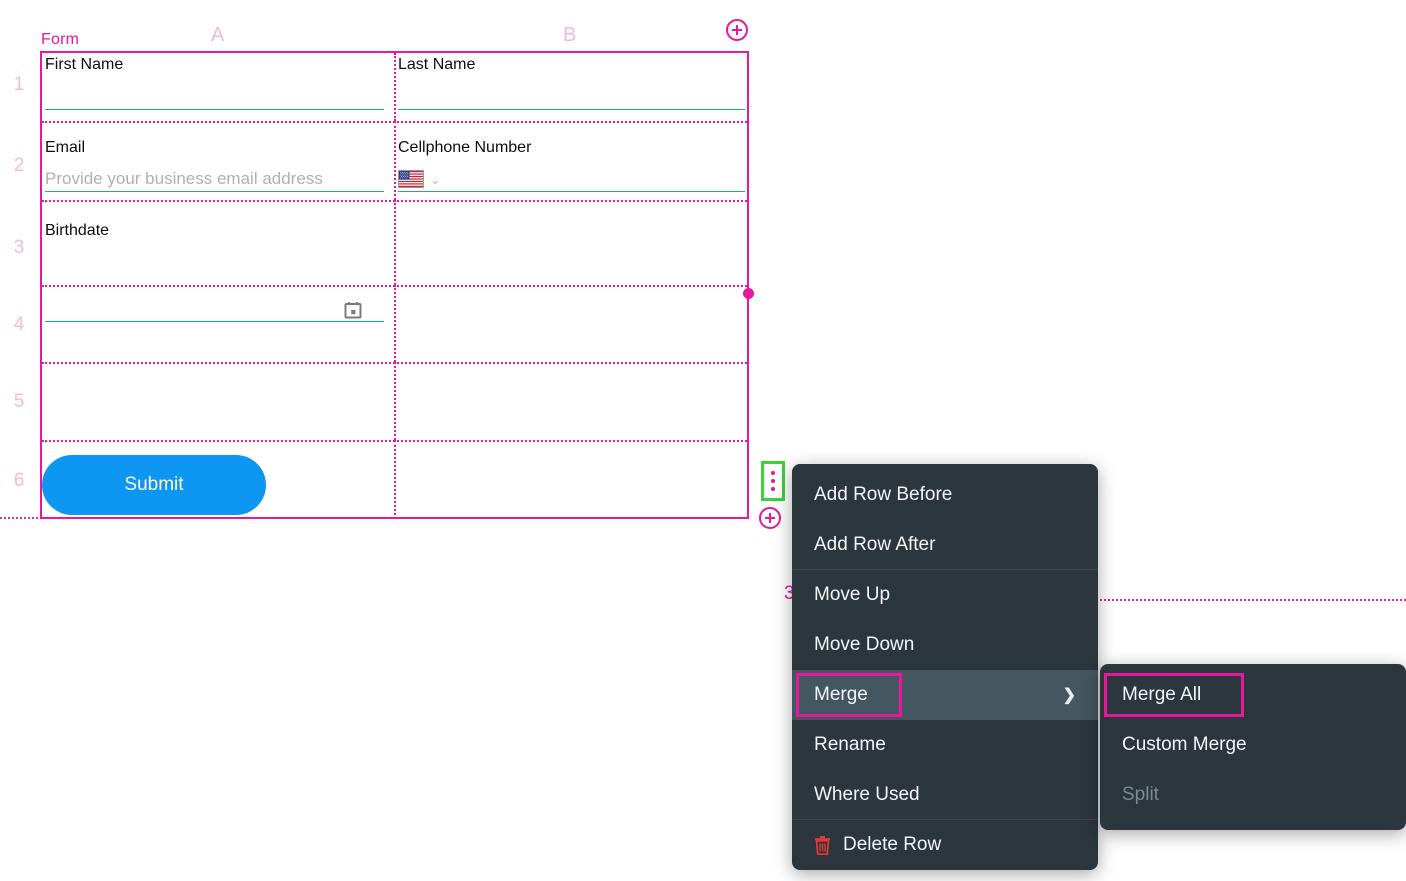 This screenshot has height=881, width=1406. What do you see at coordinates (892, 844) in the screenshot?
I see `menu-label-delete-row: Delete Row` at bounding box center [892, 844].